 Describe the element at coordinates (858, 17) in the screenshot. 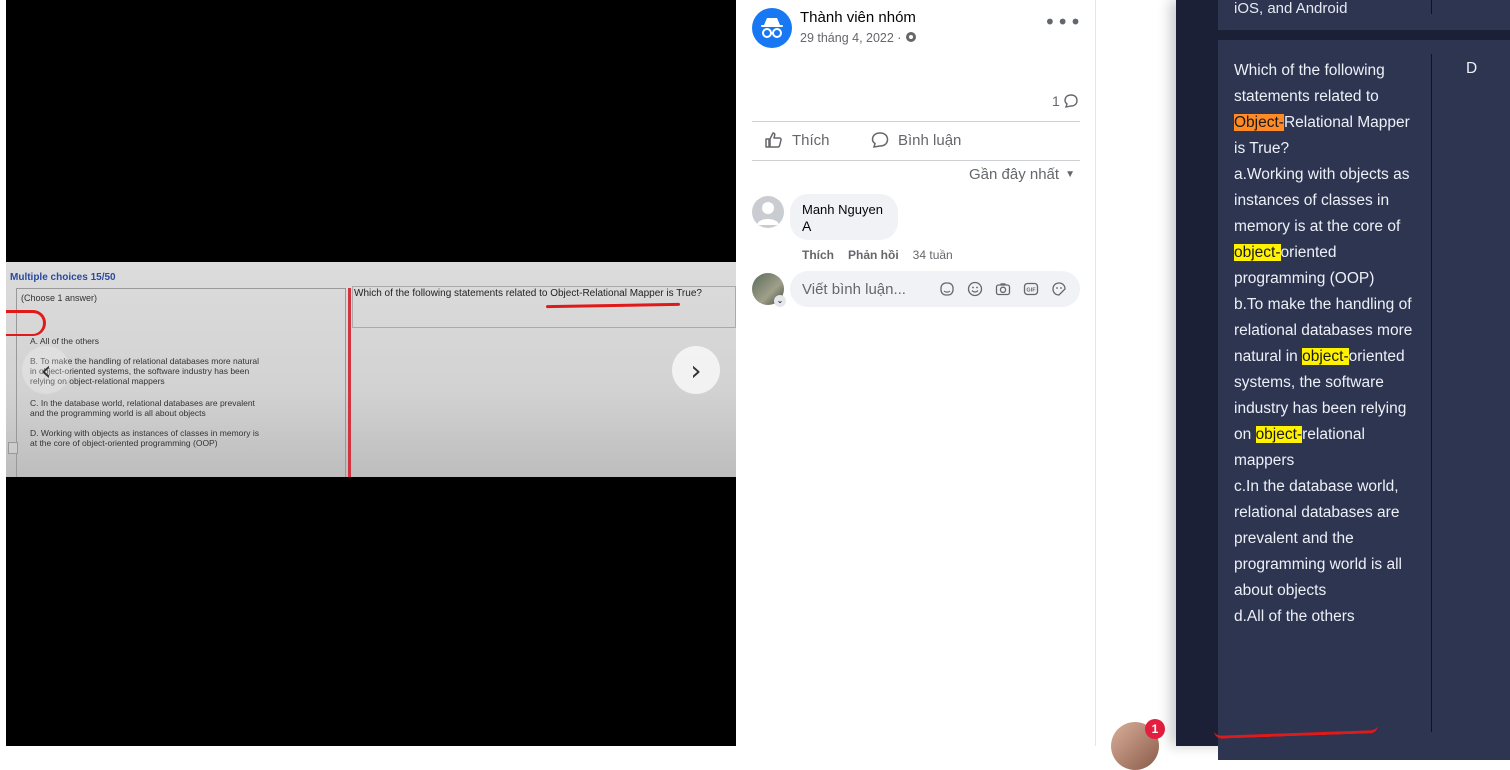

I see `author-name: Thành viên nhóm` at that location.